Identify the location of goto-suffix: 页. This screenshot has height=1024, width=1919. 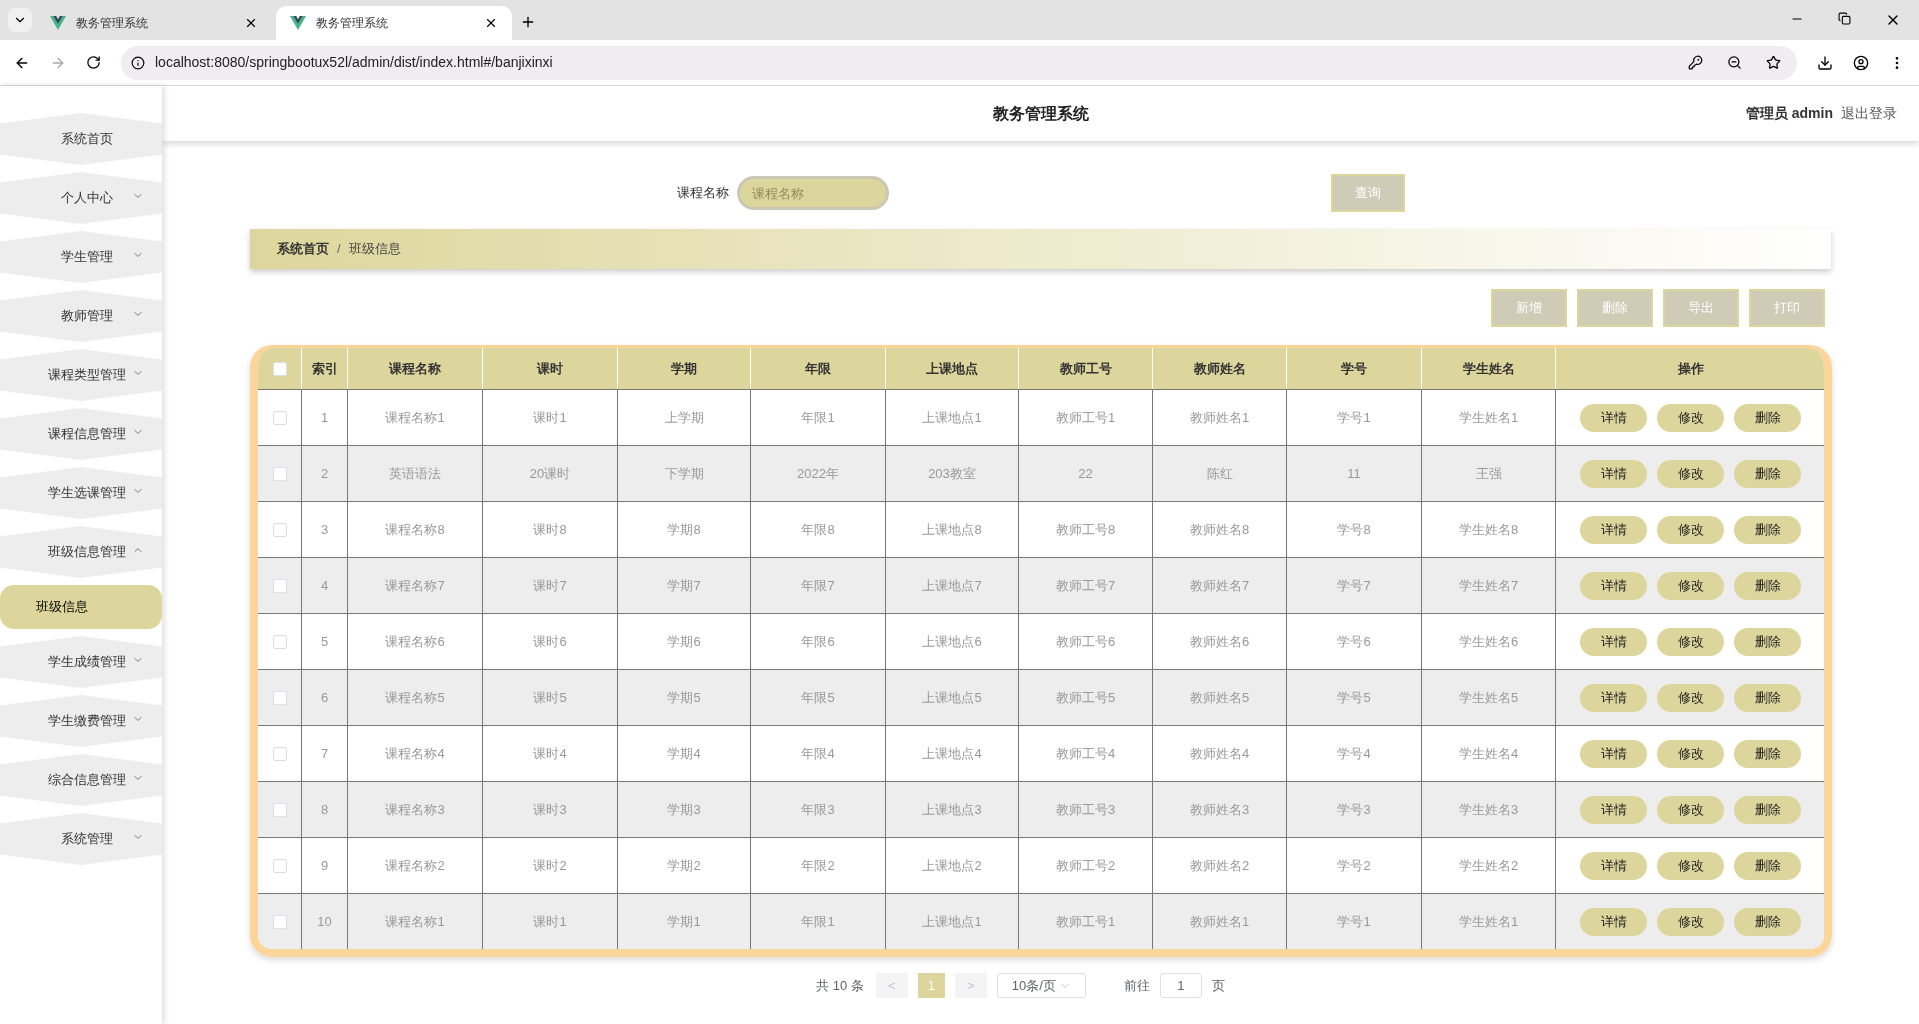
(1218, 985).